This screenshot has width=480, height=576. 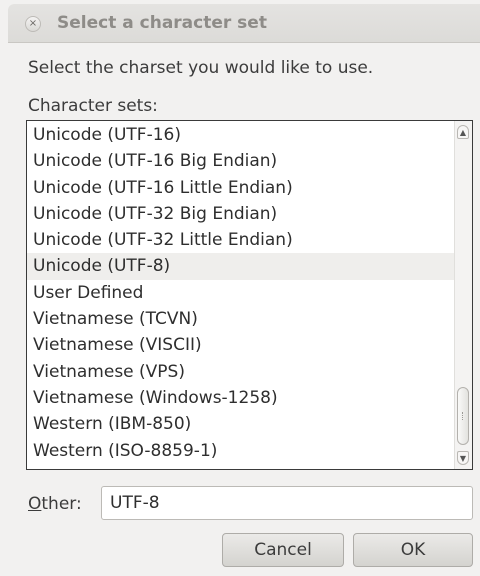 What do you see at coordinates (463, 458) in the screenshot?
I see `chevron-down-icon: ▼` at bounding box center [463, 458].